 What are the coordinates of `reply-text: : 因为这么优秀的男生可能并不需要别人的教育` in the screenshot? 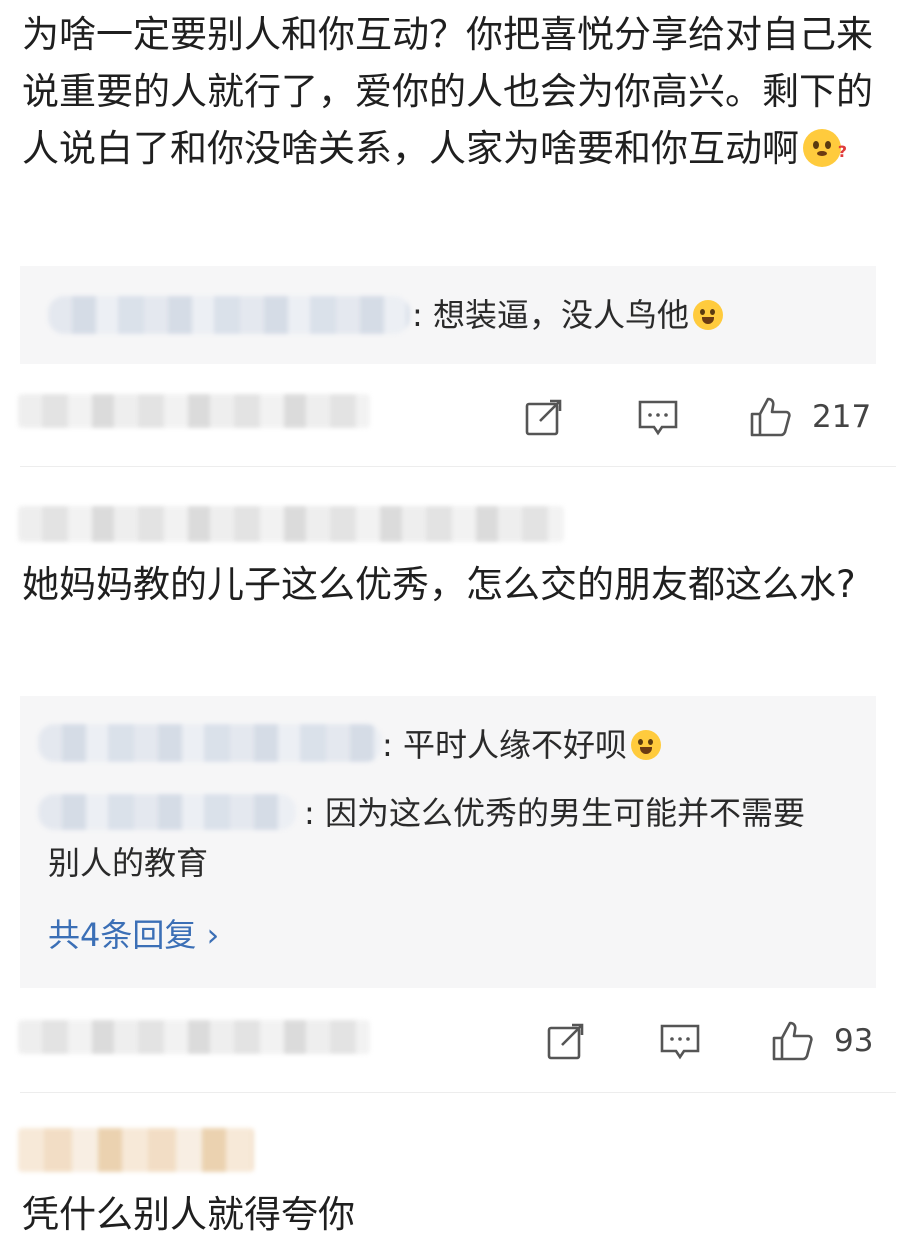 It's located at (426, 838).